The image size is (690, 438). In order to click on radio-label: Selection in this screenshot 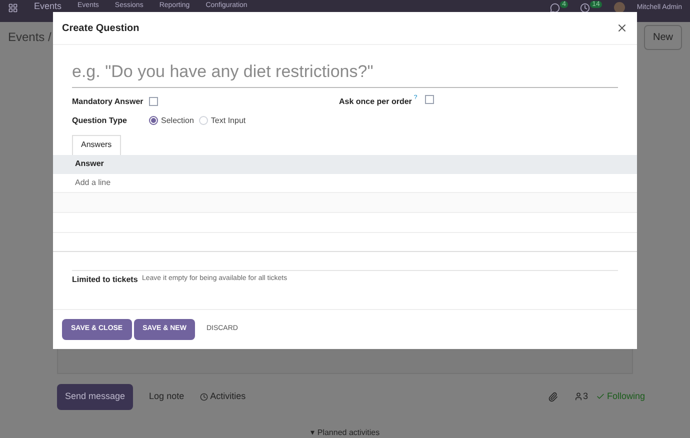, I will do `click(177, 120)`.